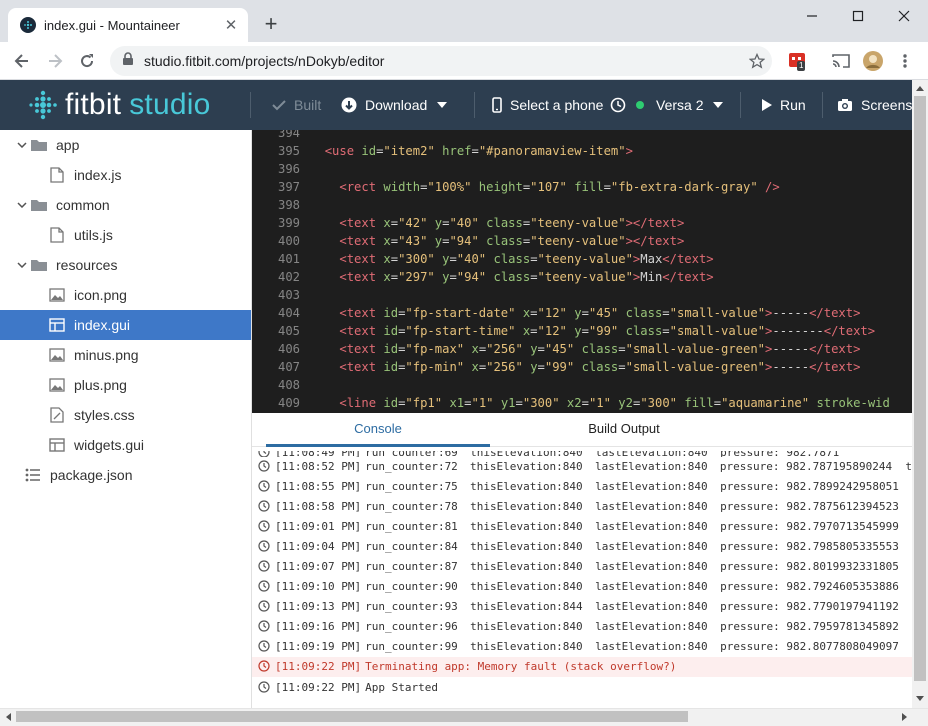 The height and width of the screenshot is (726, 928). I want to click on horizontal-scroll-thumb, so click(352, 716).